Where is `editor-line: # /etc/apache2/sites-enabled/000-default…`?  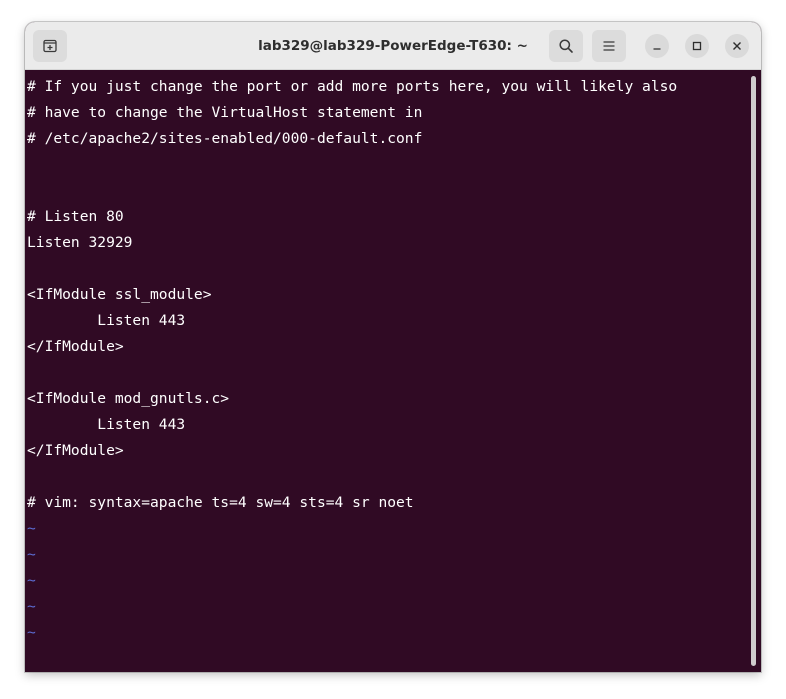 editor-line: # /etc/apache2/sites-enabled/000-default… is located at coordinates (225, 138).